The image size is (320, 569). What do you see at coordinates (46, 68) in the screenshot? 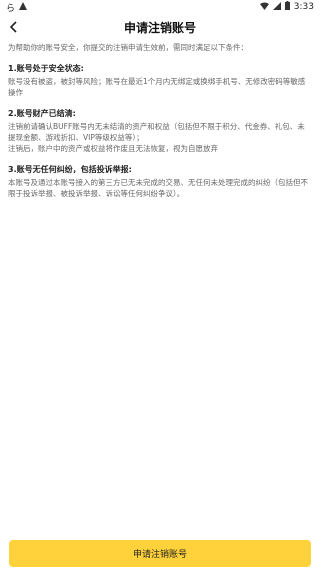
I see `section-title: 1.账号处于安全状态:` at bounding box center [46, 68].